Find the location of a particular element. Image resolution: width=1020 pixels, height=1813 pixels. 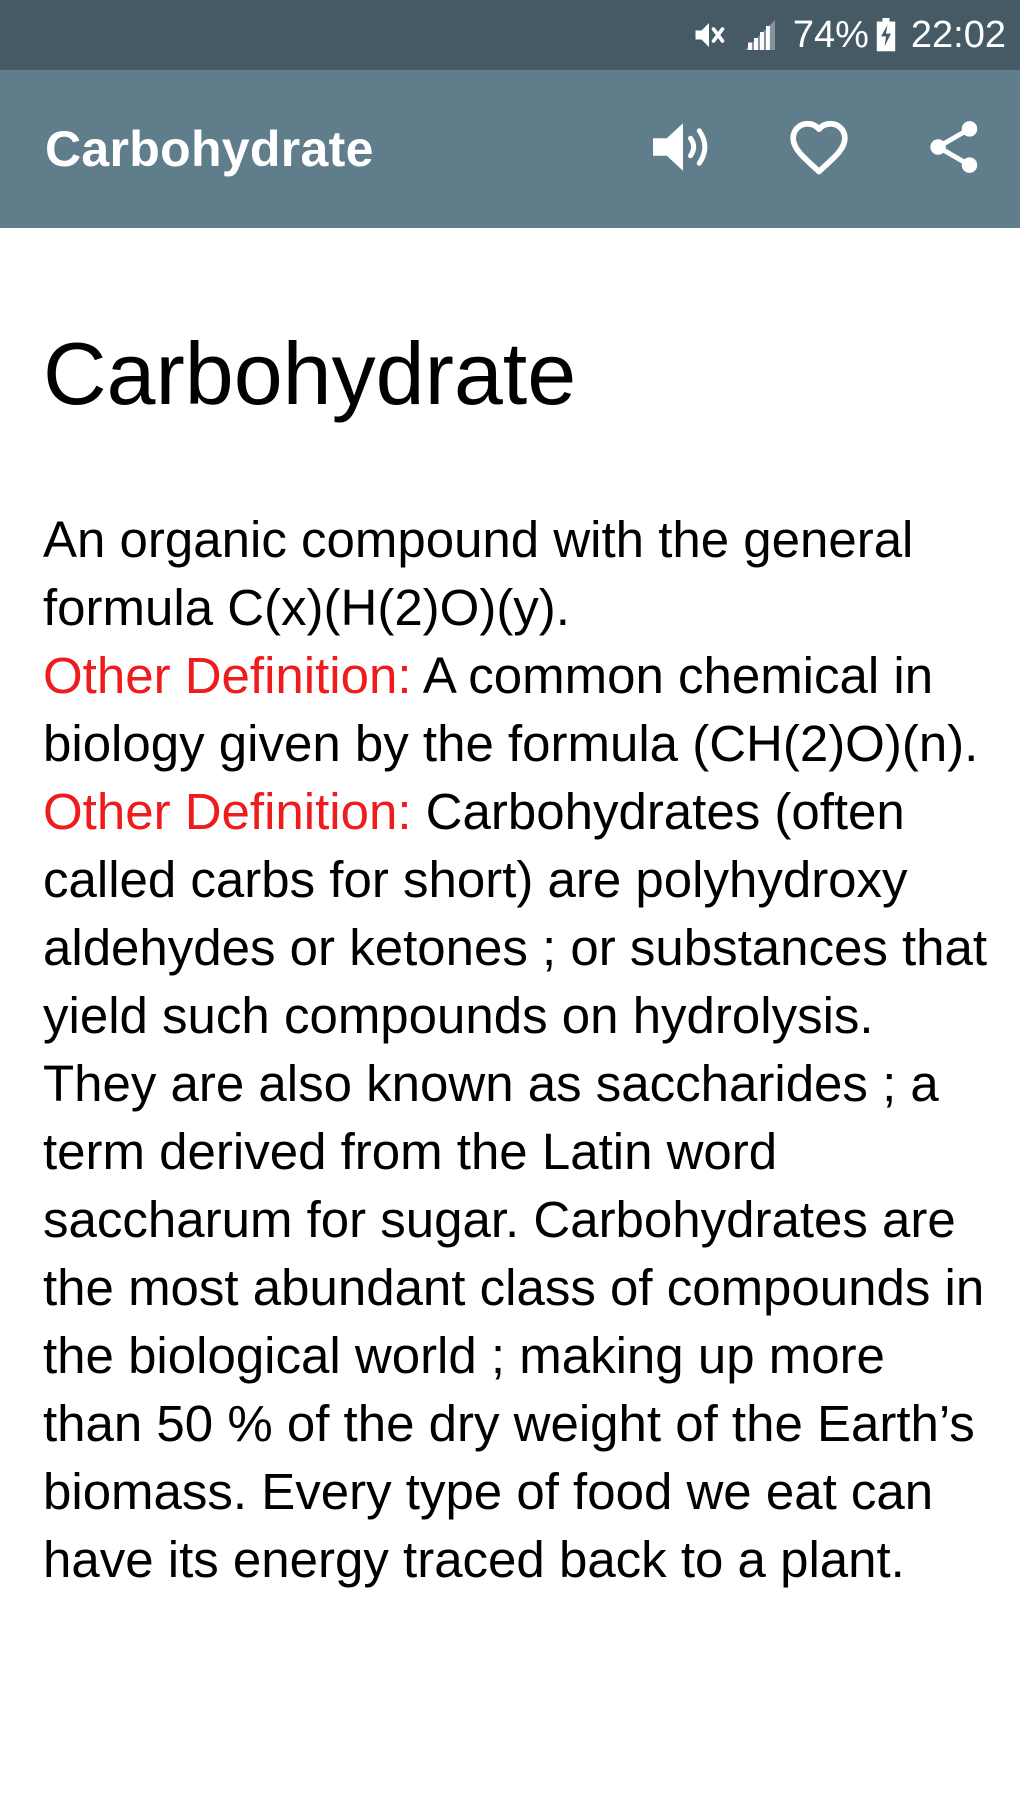

entry-title: Carbohydrate is located at coordinates (310, 373).